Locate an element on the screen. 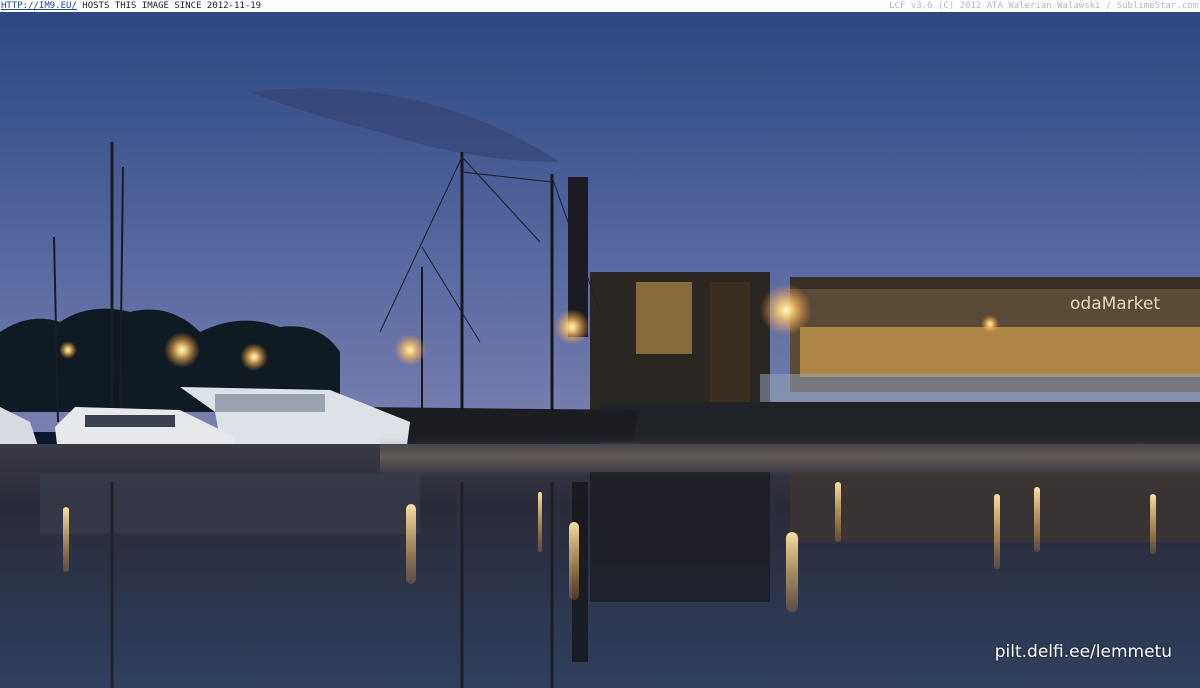 The width and height of the screenshot is (1200, 688). building-dark-panel is located at coordinates (730, 342).